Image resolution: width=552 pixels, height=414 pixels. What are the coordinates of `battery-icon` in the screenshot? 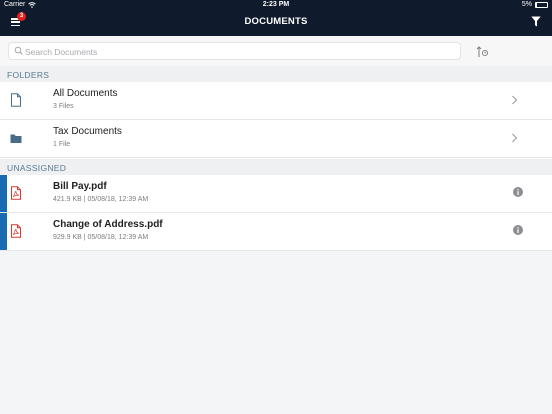 It's located at (541, 4).